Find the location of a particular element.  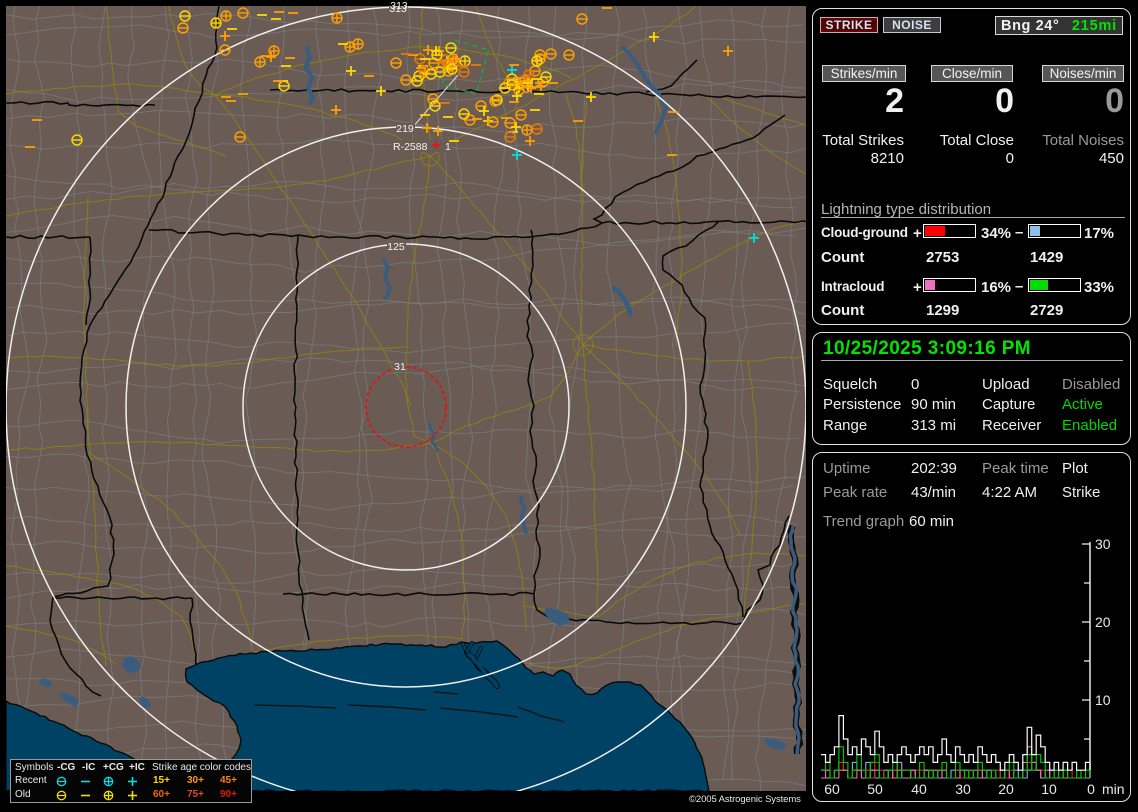

svg-text: 60 is located at coordinates (832, 789).